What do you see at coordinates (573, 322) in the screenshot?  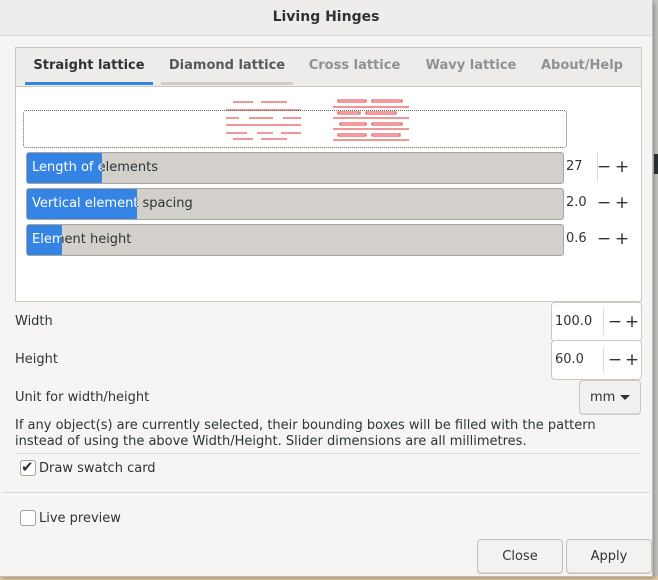 I see `width-value: 100.0` at bounding box center [573, 322].